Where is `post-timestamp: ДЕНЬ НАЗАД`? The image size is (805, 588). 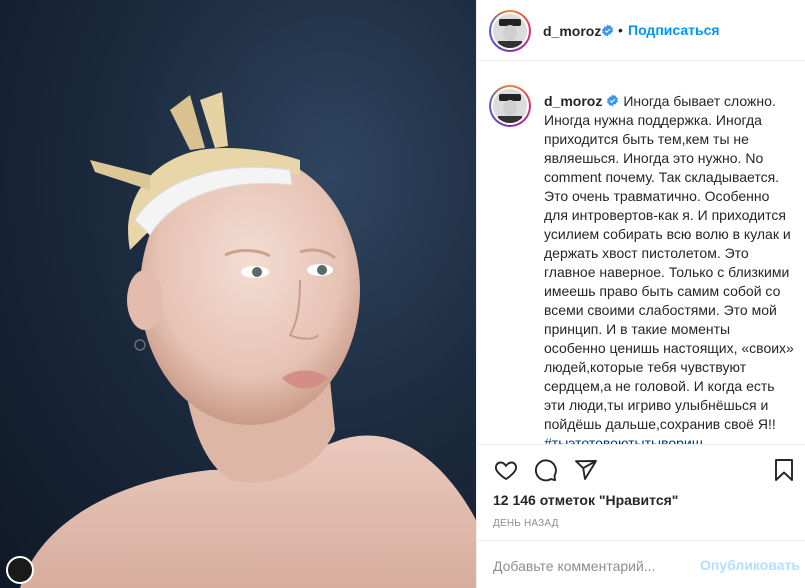 post-timestamp: ДЕНЬ НАЗАД is located at coordinates (526, 523).